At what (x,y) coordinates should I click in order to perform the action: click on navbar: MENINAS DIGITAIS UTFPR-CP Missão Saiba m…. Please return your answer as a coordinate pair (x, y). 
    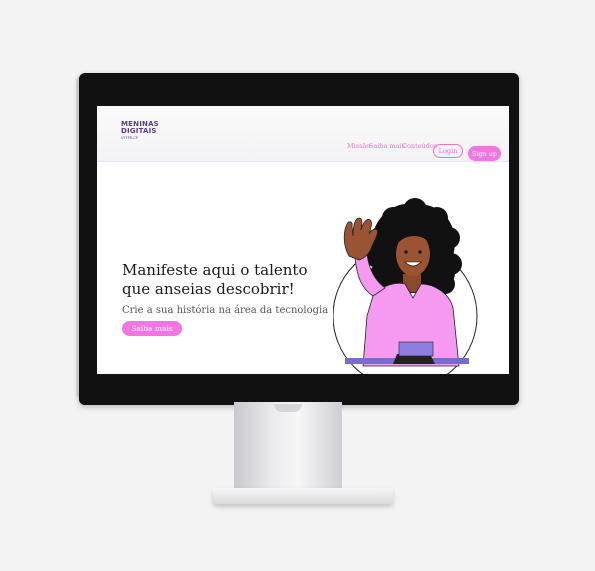
    Looking at the image, I should click on (303, 134).